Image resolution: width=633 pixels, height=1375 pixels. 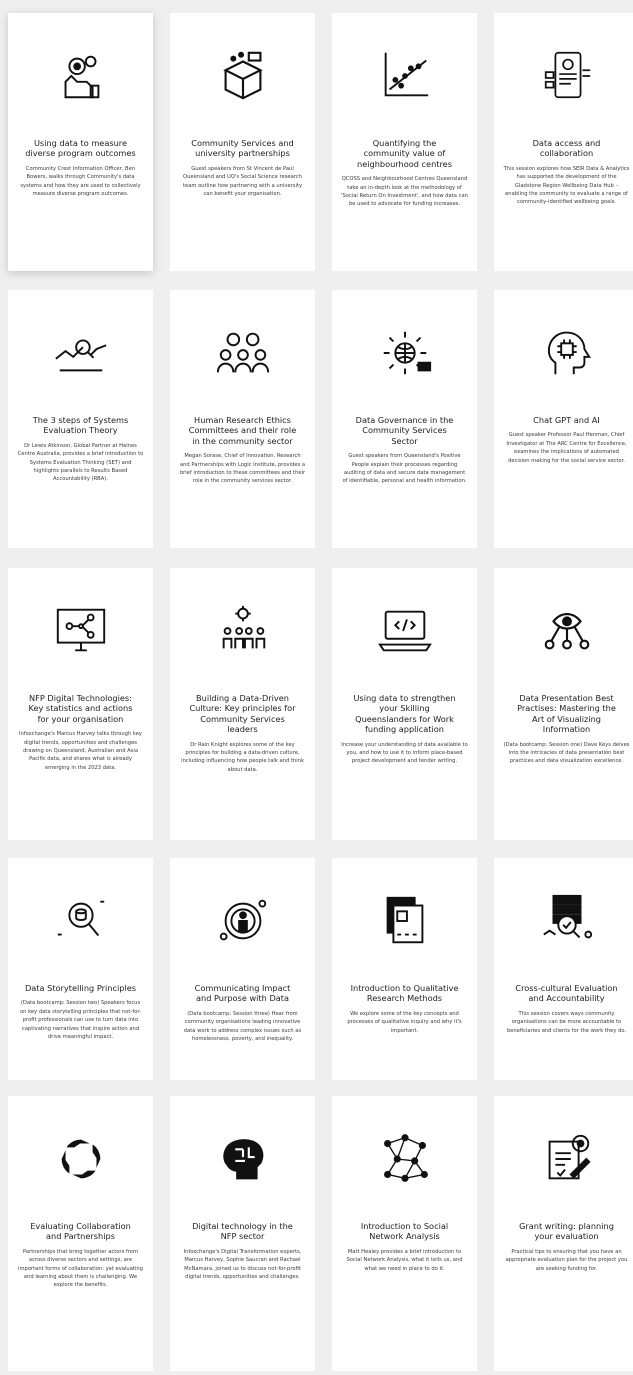 I want to click on cube-network-icon, so click(x=242, y=75).